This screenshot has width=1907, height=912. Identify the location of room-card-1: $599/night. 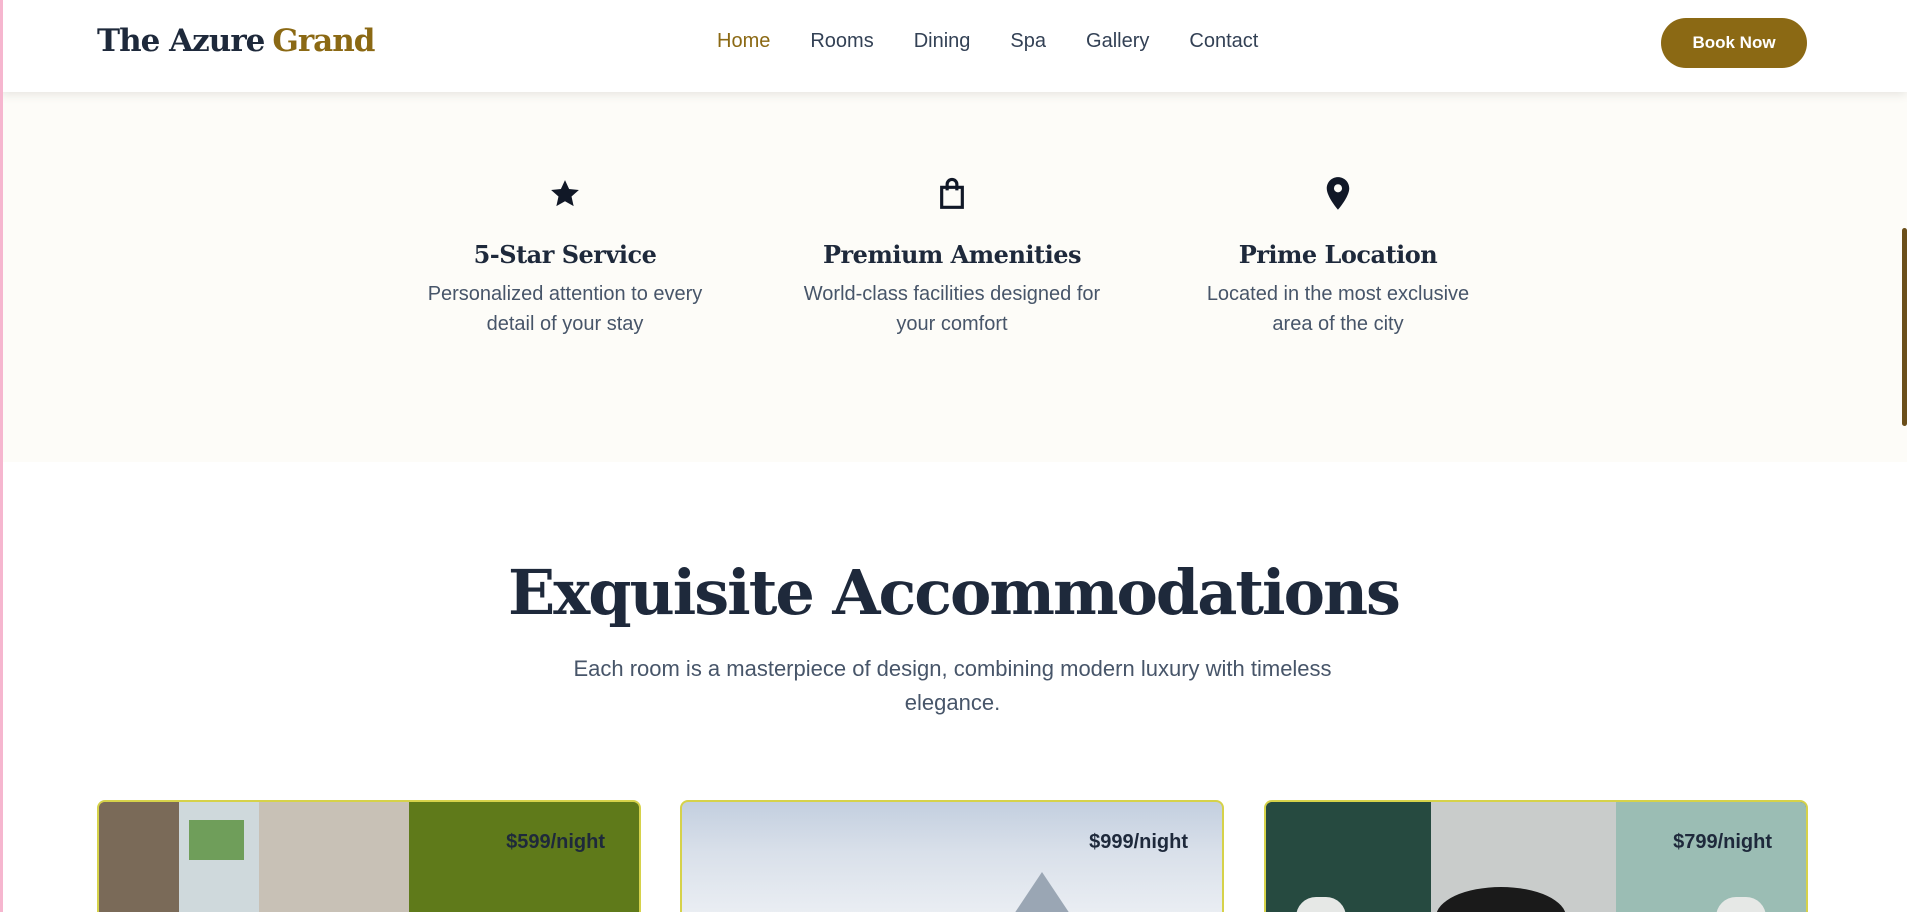
(369, 856).